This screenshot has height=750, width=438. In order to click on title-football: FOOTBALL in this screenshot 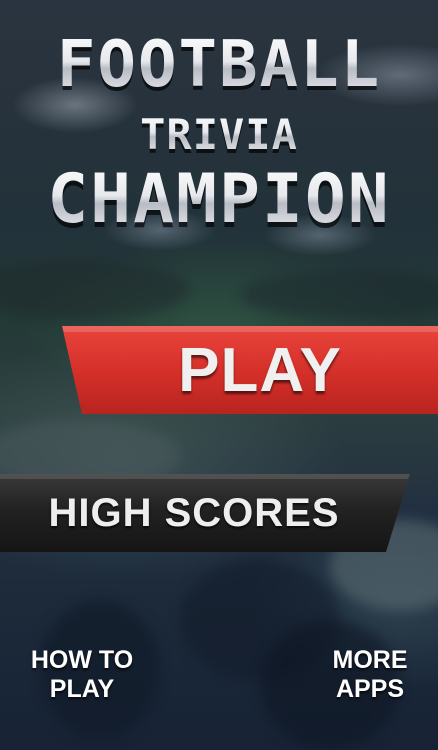, I will do `click(219, 65)`.